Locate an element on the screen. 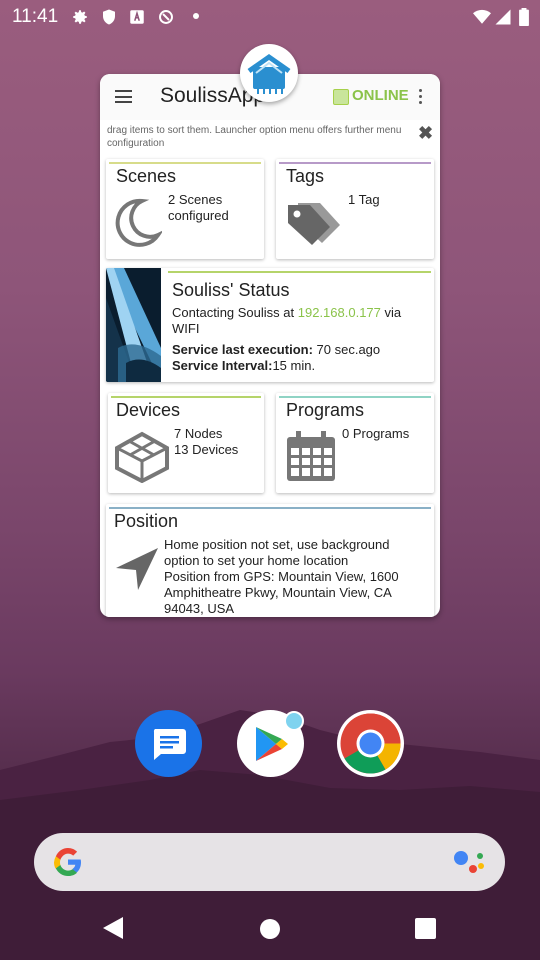 The height and width of the screenshot is (960, 540). tags-count: 1 Tag is located at coordinates (364, 199).